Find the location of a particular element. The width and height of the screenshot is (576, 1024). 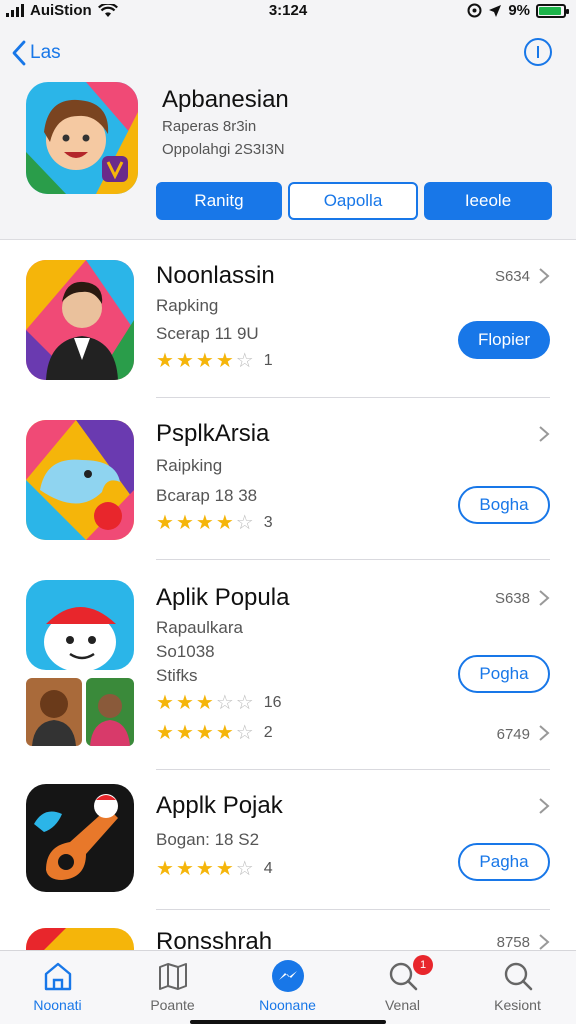

star-rating: ★ ★ ★ ★ ☆ 1 is located at coordinates (214, 360).